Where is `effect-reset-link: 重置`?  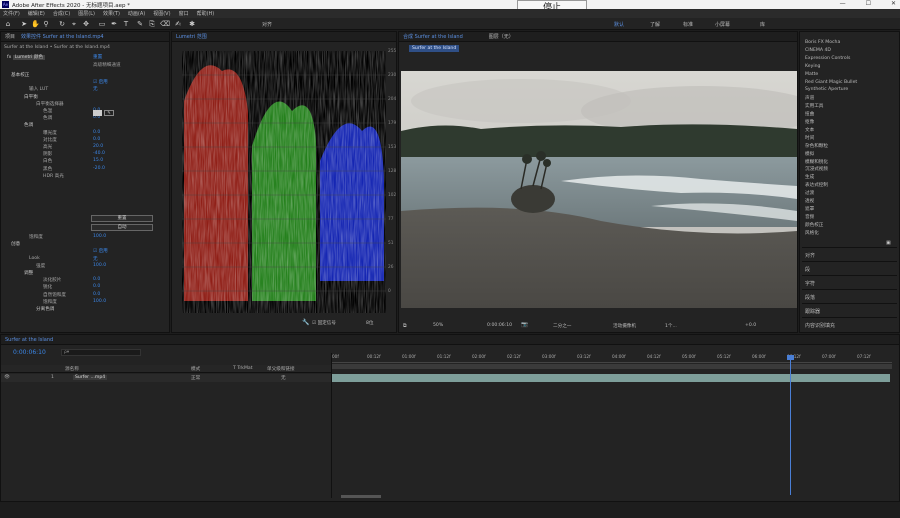 effect-reset-link: 重置 is located at coordinates (97, 57).